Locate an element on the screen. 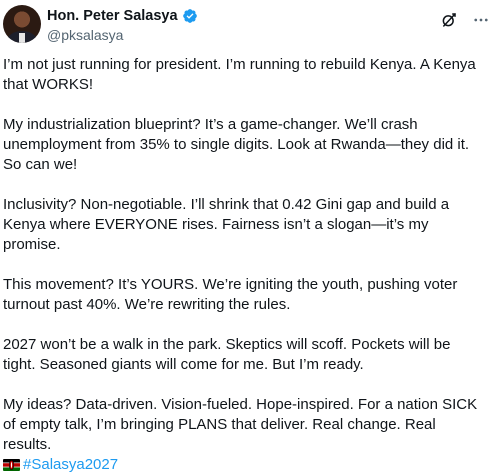  more-options-icon is located at coordinates (481, 20).